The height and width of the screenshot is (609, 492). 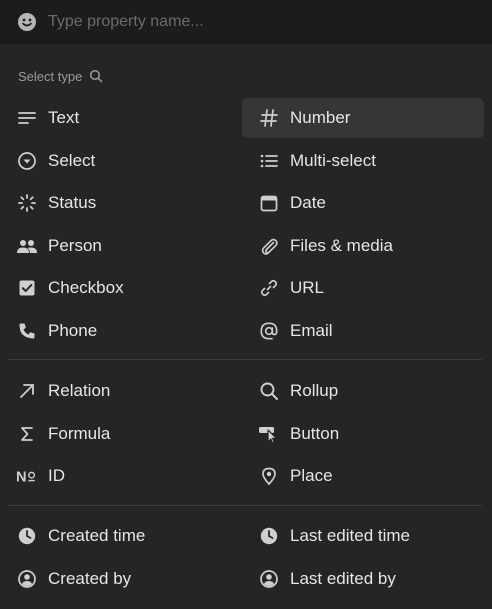 What do you see at coordinates (363, 118) in the screenshot?
I see `type-option-number: Number` at bounding box center [363, 118].